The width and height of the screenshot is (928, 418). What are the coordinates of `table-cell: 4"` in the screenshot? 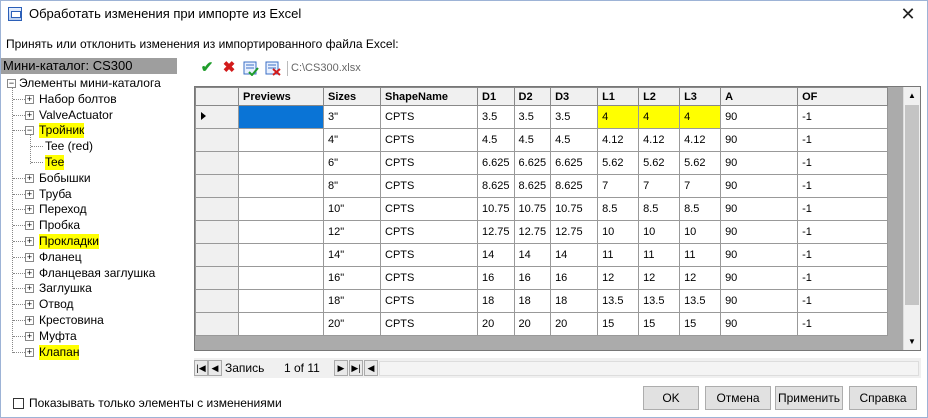 It's located at (352, 140).